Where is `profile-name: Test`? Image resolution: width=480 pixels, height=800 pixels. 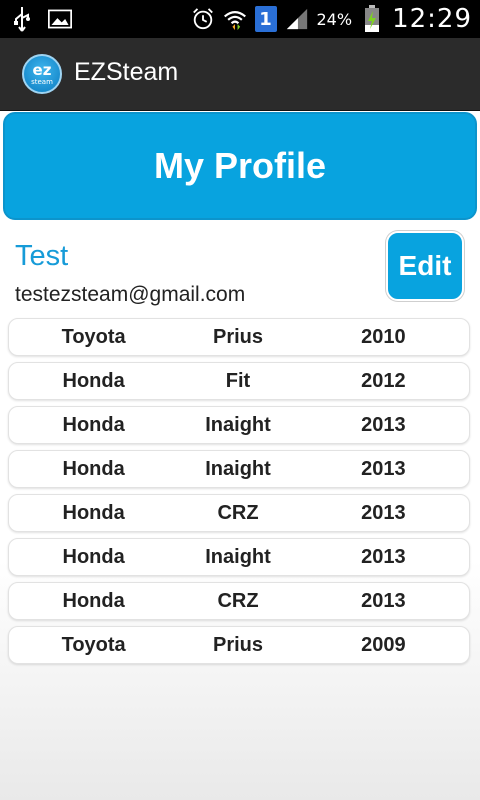 profile-name: Test is located at coordinates (42, 256).